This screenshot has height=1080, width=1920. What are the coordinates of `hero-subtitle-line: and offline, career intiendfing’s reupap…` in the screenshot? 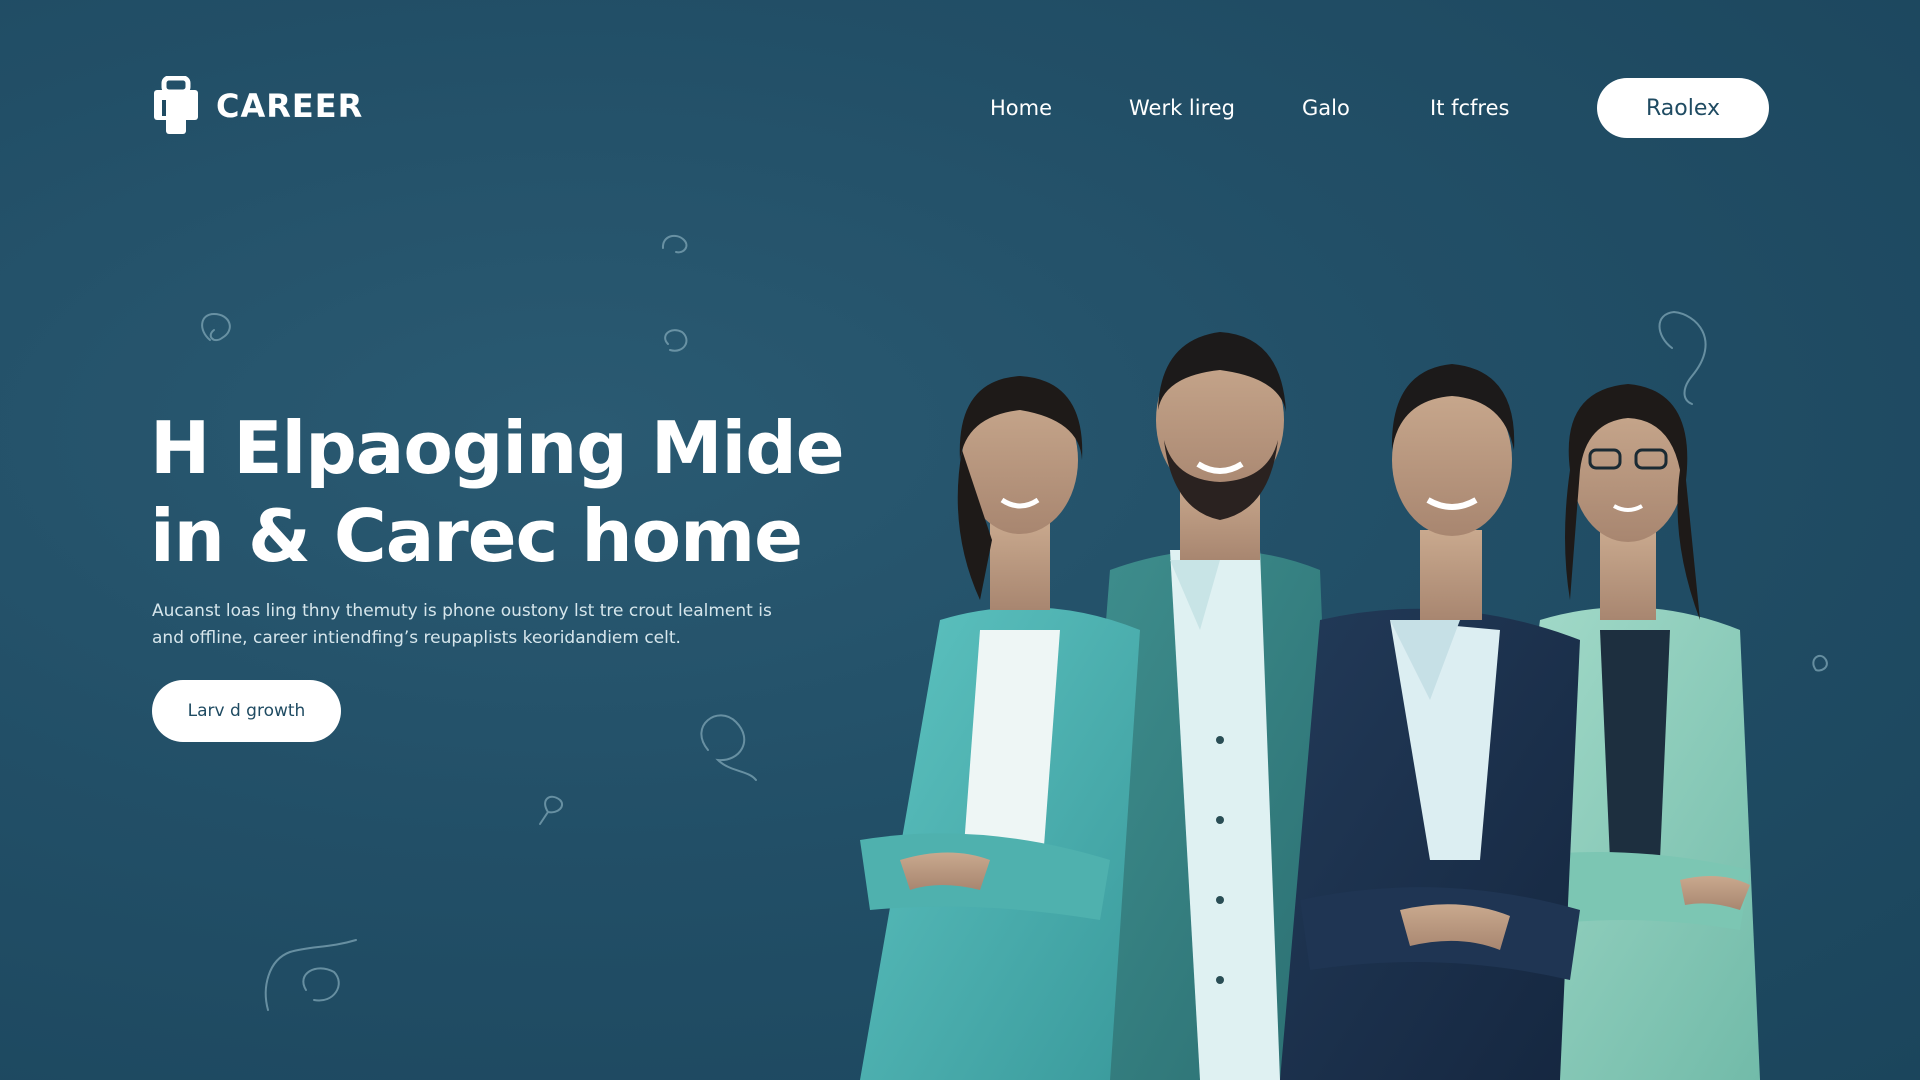 It's located at (416, 638).